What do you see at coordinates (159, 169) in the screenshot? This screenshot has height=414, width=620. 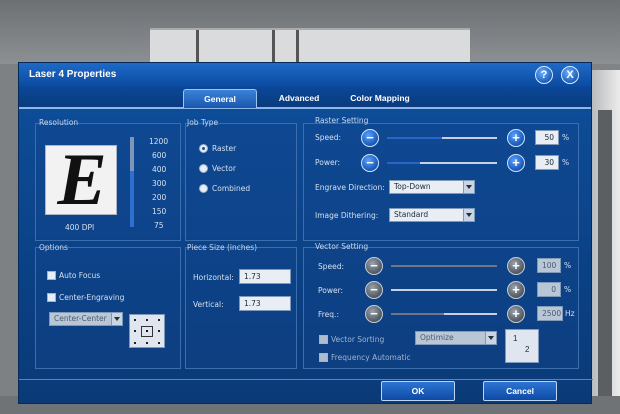 I see `resolution-tick: 400` at bounding box center [159, 169].